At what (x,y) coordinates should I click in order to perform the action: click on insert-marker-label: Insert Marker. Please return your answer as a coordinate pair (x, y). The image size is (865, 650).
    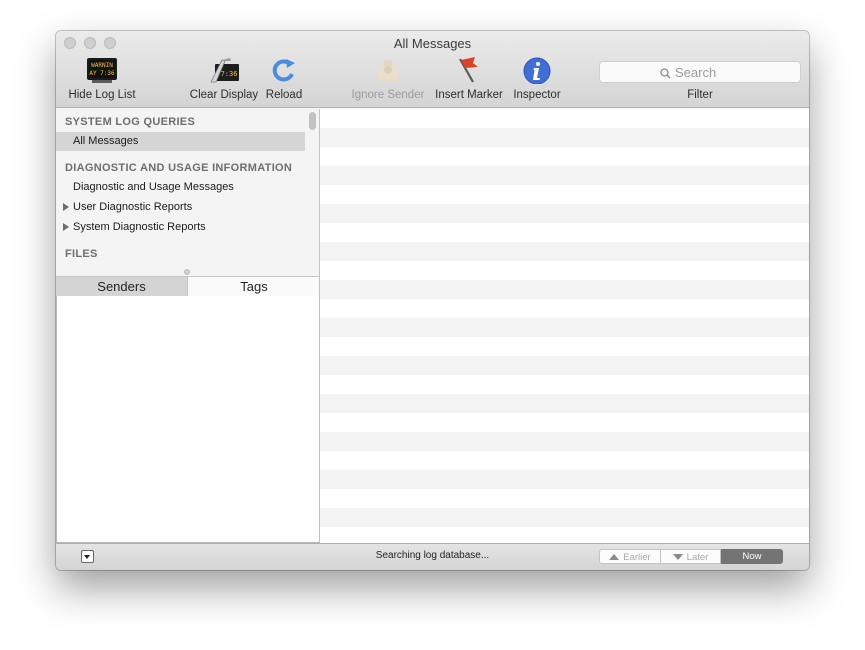
    Looking at the image, I should click on (469, 95).